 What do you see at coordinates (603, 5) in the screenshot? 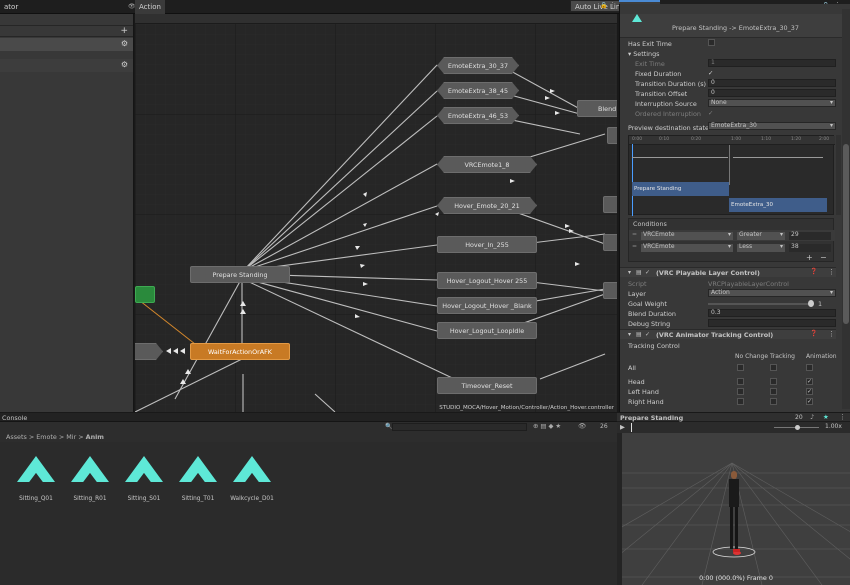
I see `lock-icon: 🔒` at bounding box center [603, 5].